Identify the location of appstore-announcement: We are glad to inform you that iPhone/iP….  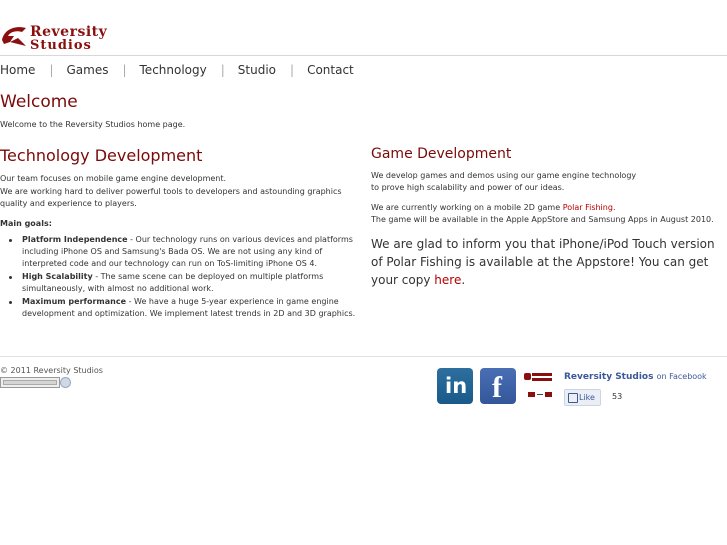
(548, 262).